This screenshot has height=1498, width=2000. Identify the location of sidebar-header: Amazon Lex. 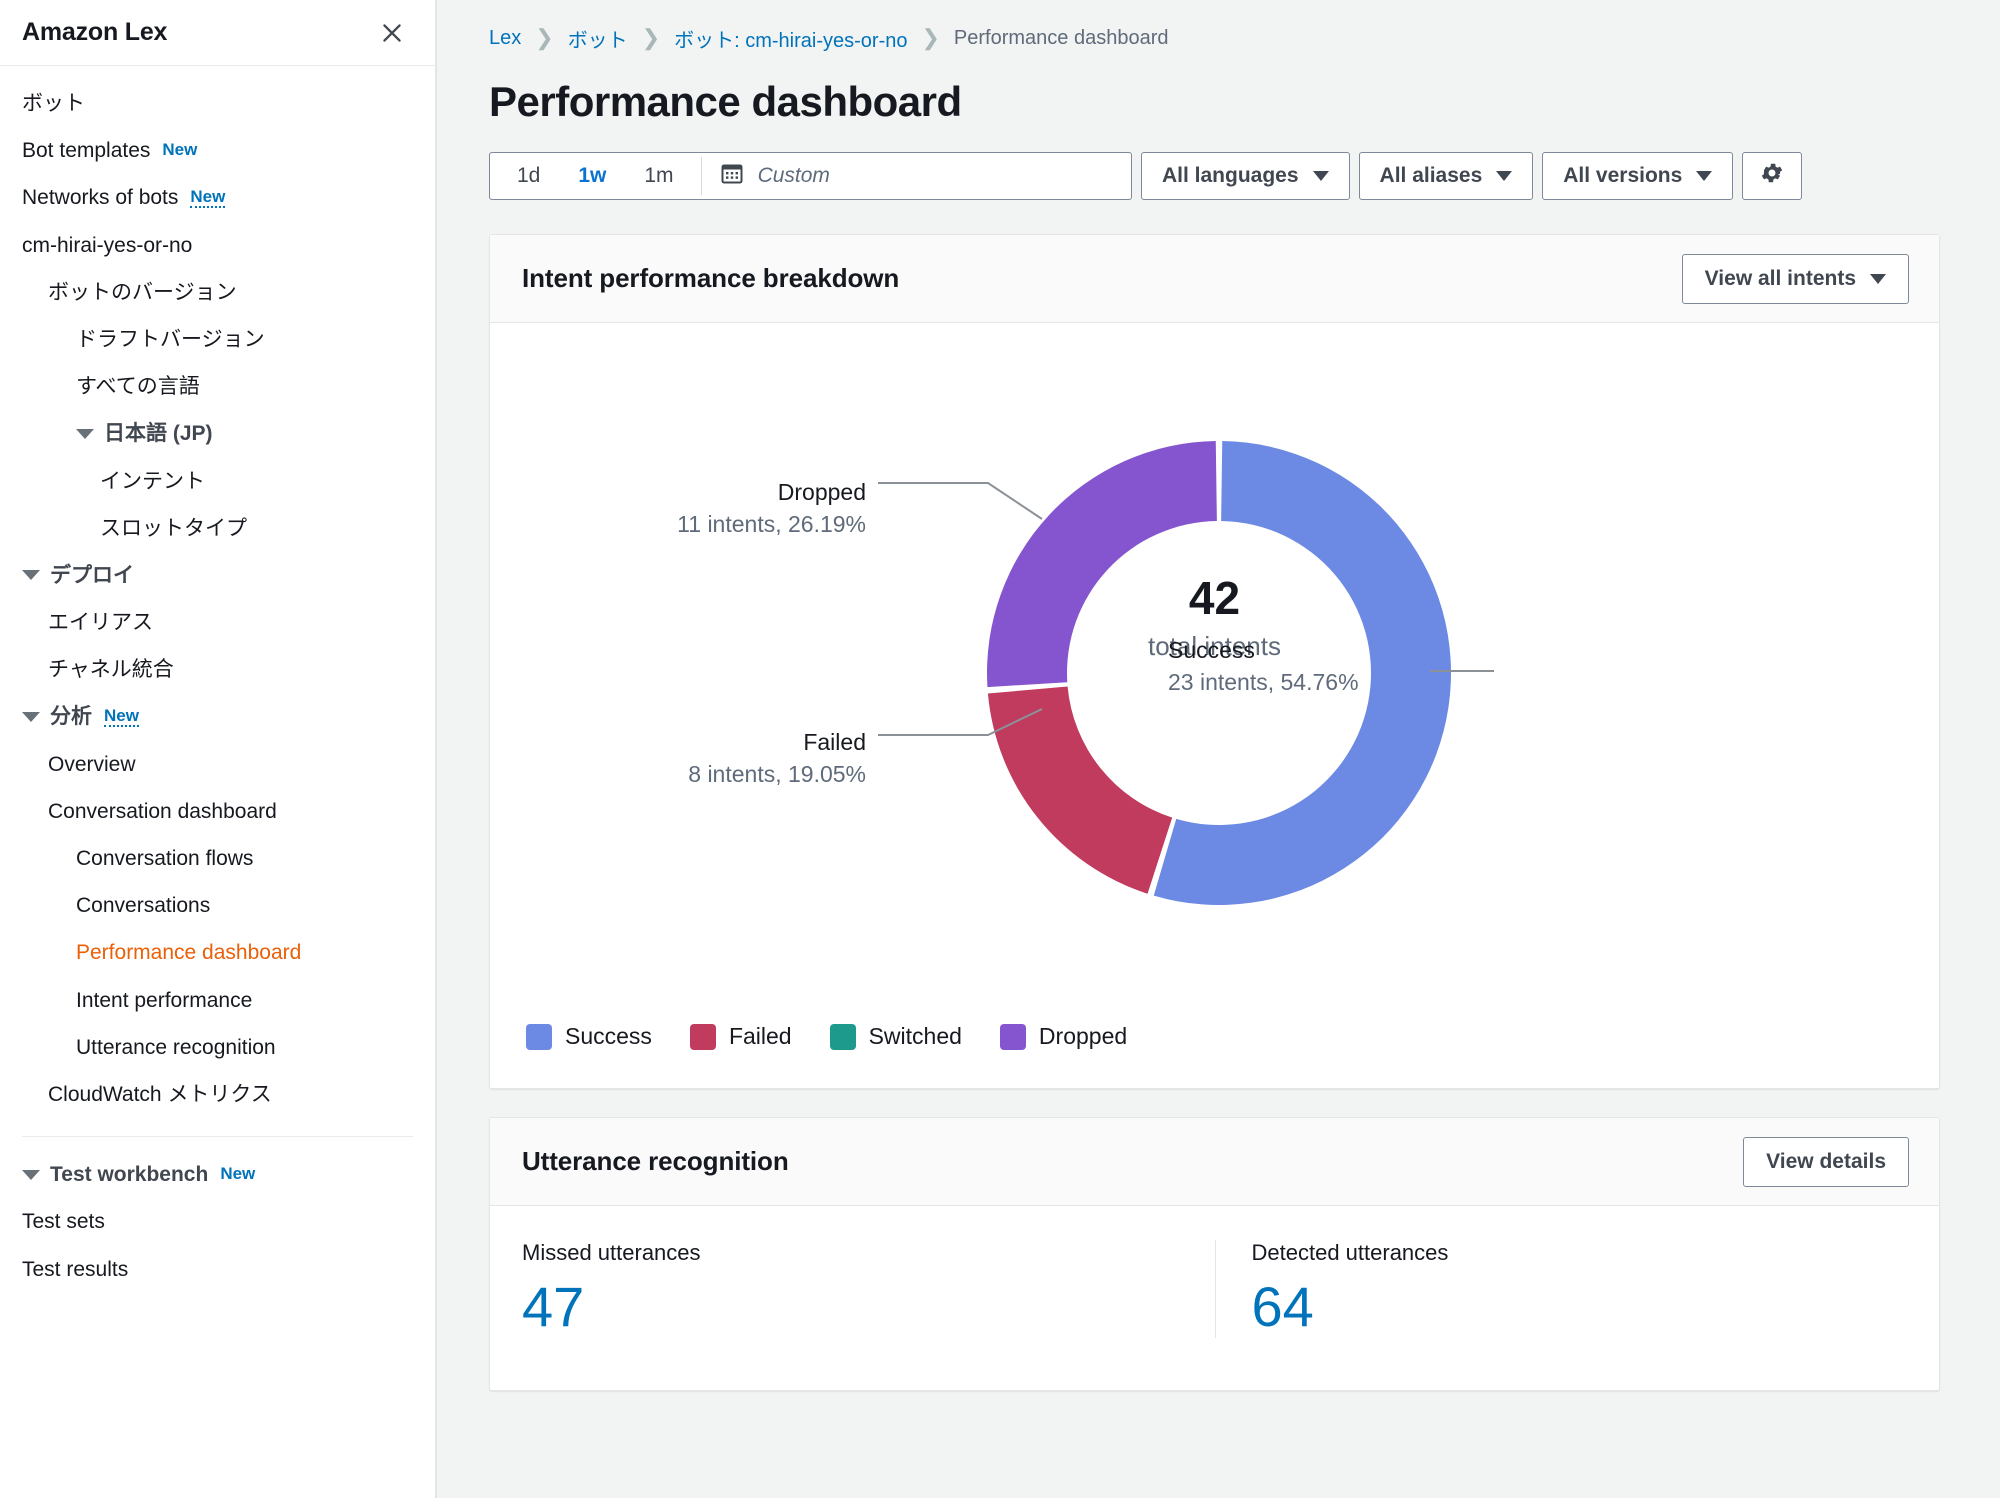
(217, 33).